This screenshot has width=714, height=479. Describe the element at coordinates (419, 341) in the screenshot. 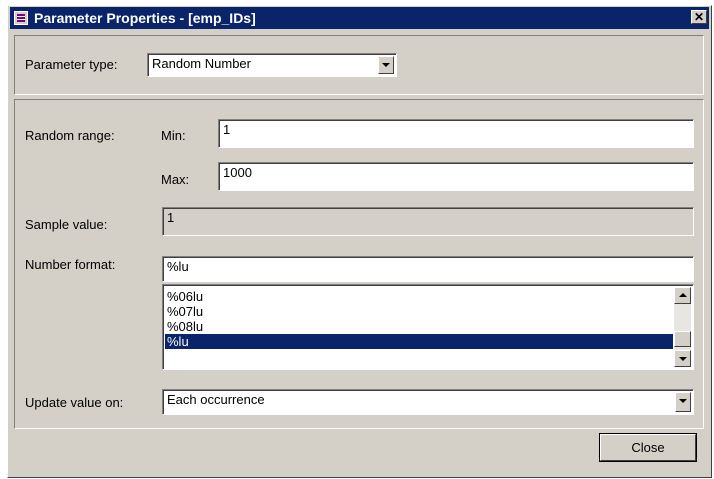

I see `list-item-selected: %lu` at that location.